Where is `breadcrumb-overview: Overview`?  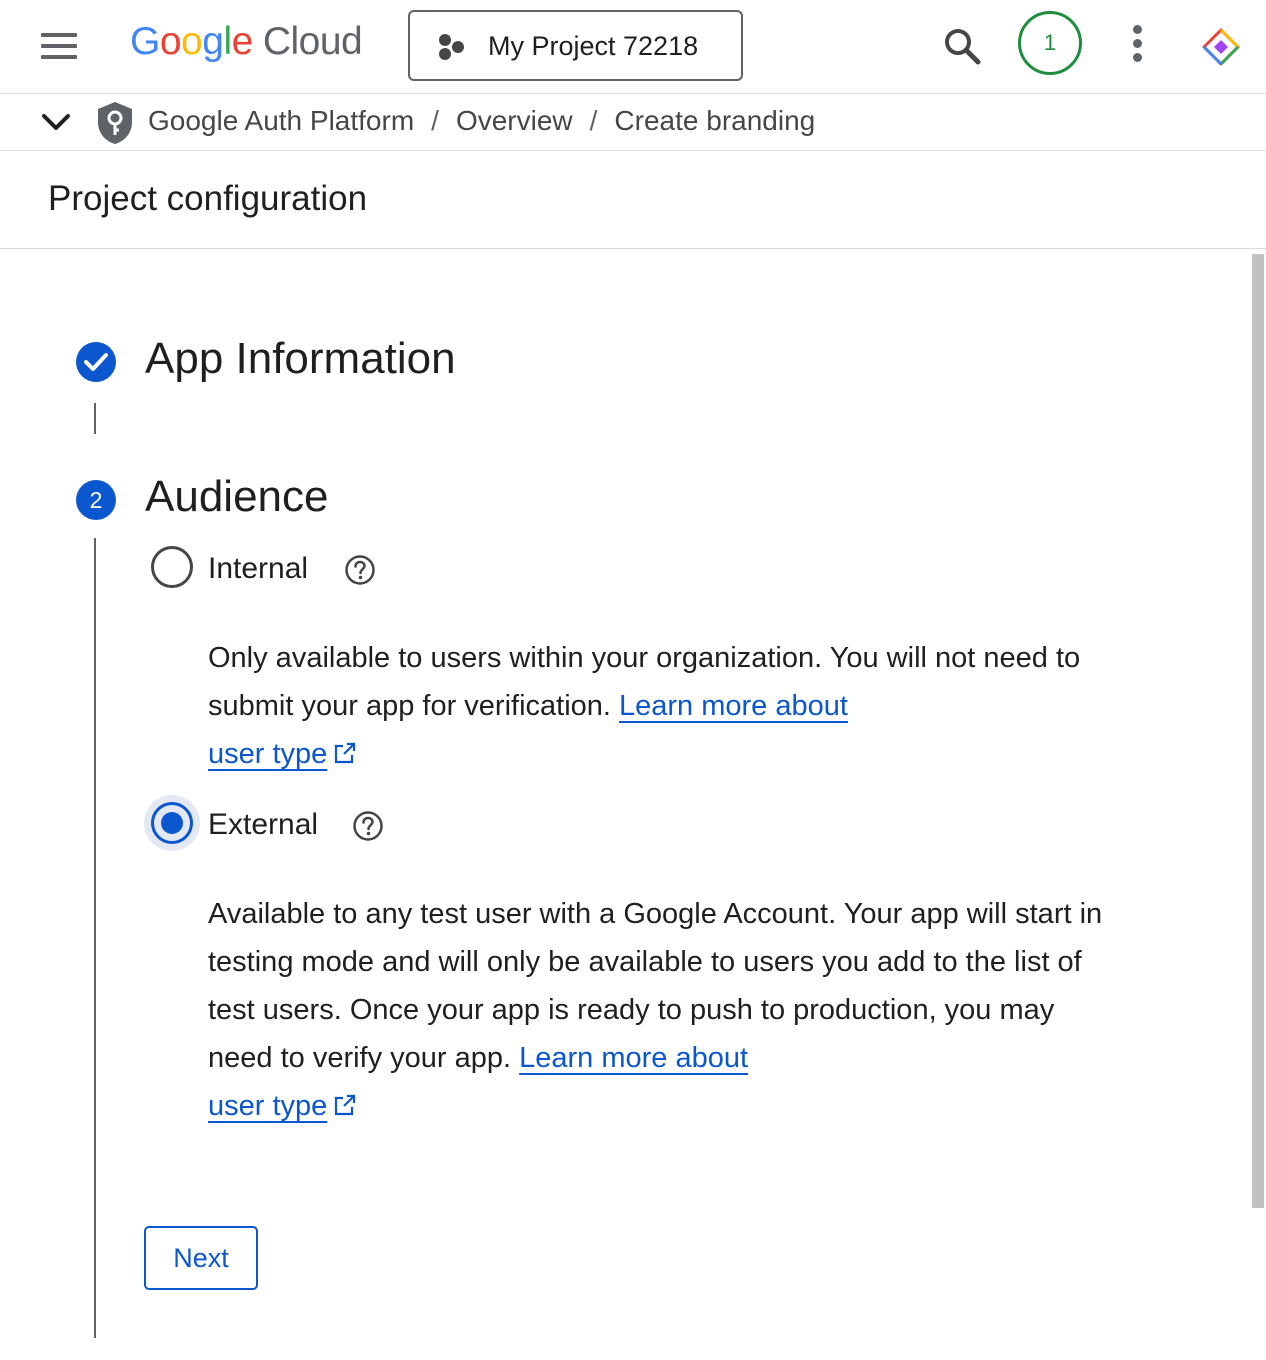 breadcrumb-overview: Overview is located at coordinates (514, 120).